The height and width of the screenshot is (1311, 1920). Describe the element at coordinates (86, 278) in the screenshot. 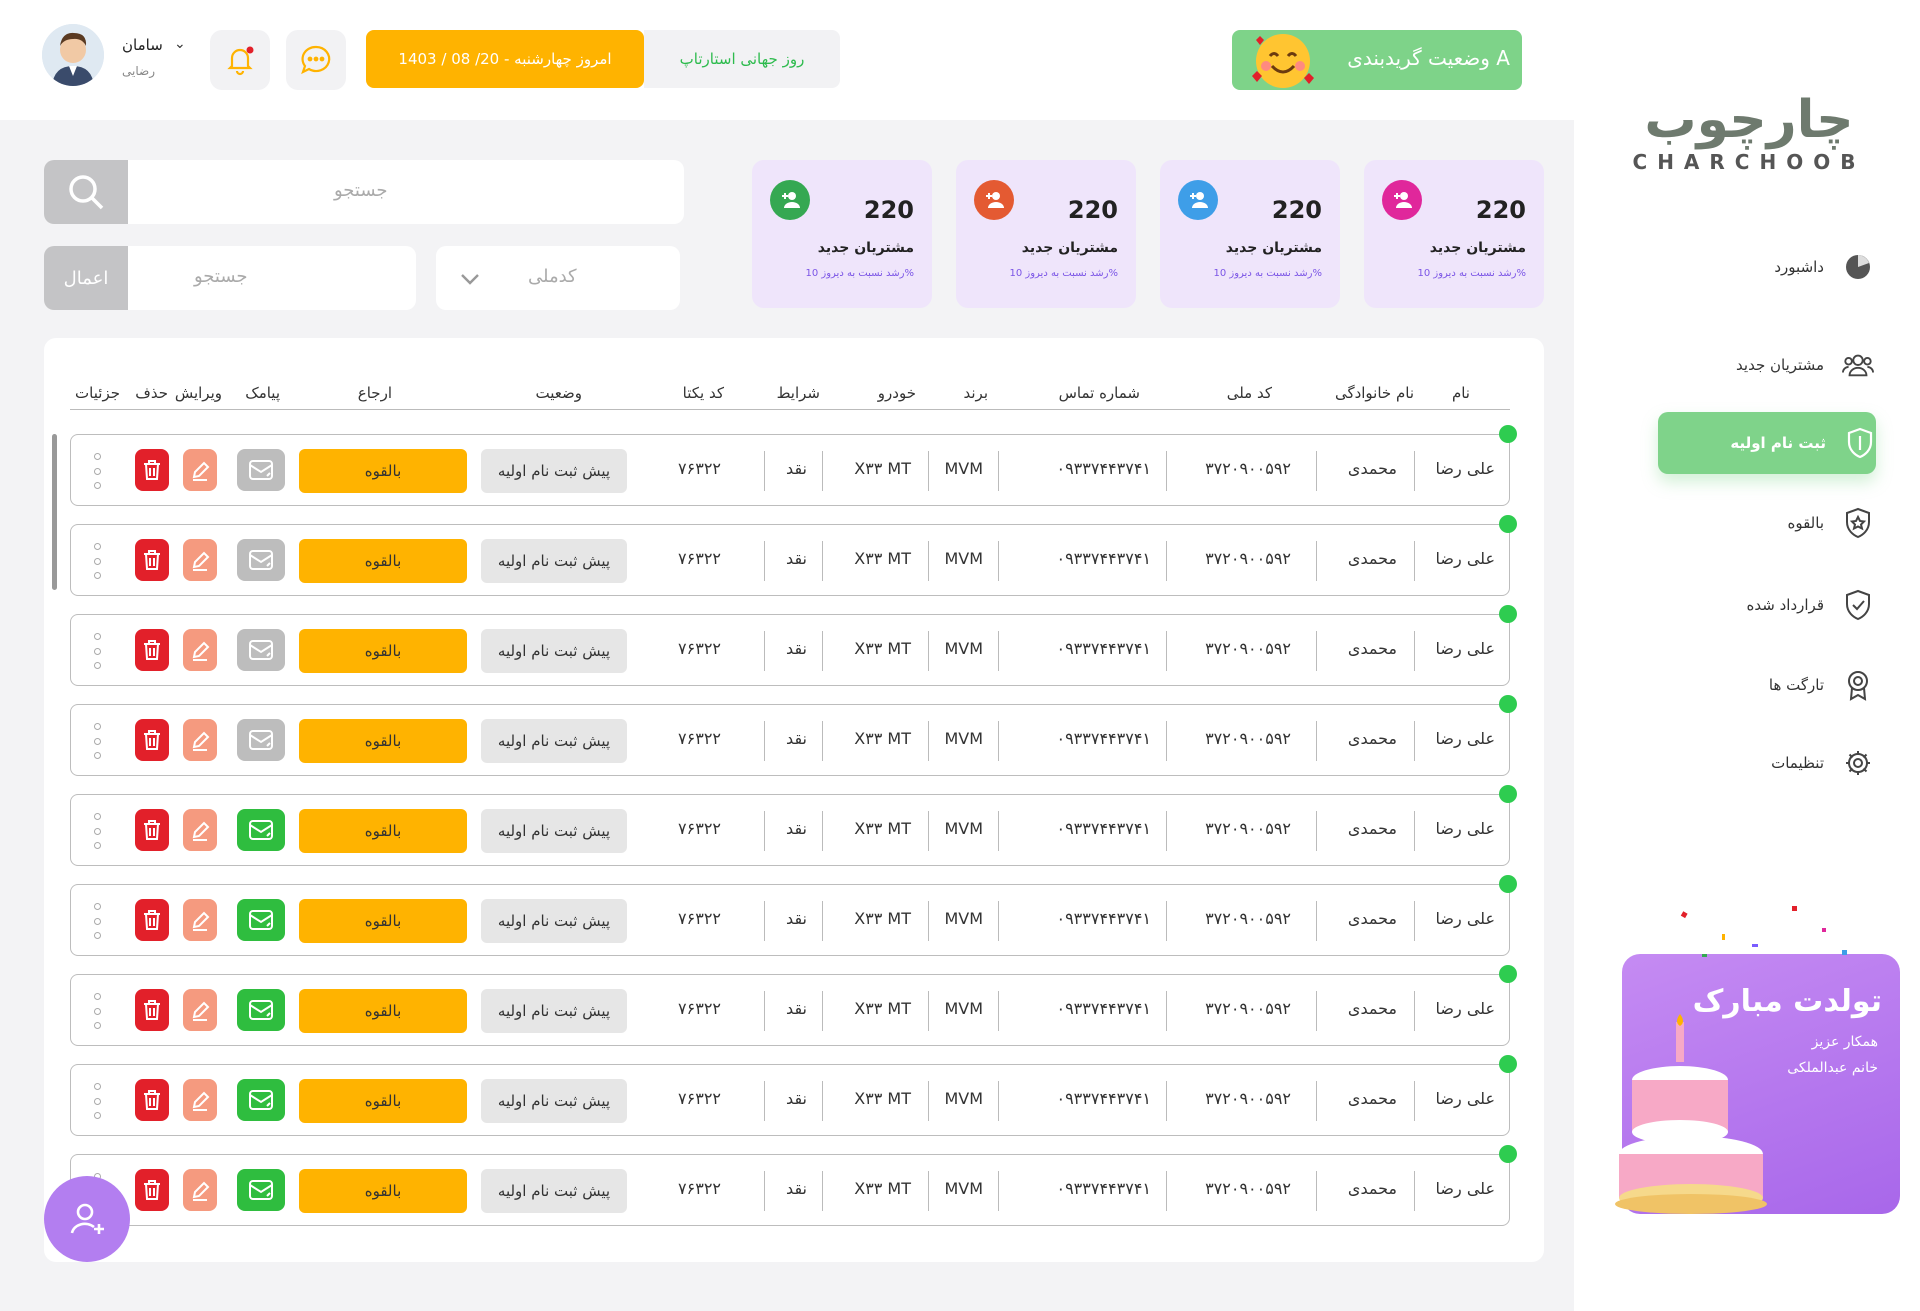

I see `apply-button: اعمال` at that location.